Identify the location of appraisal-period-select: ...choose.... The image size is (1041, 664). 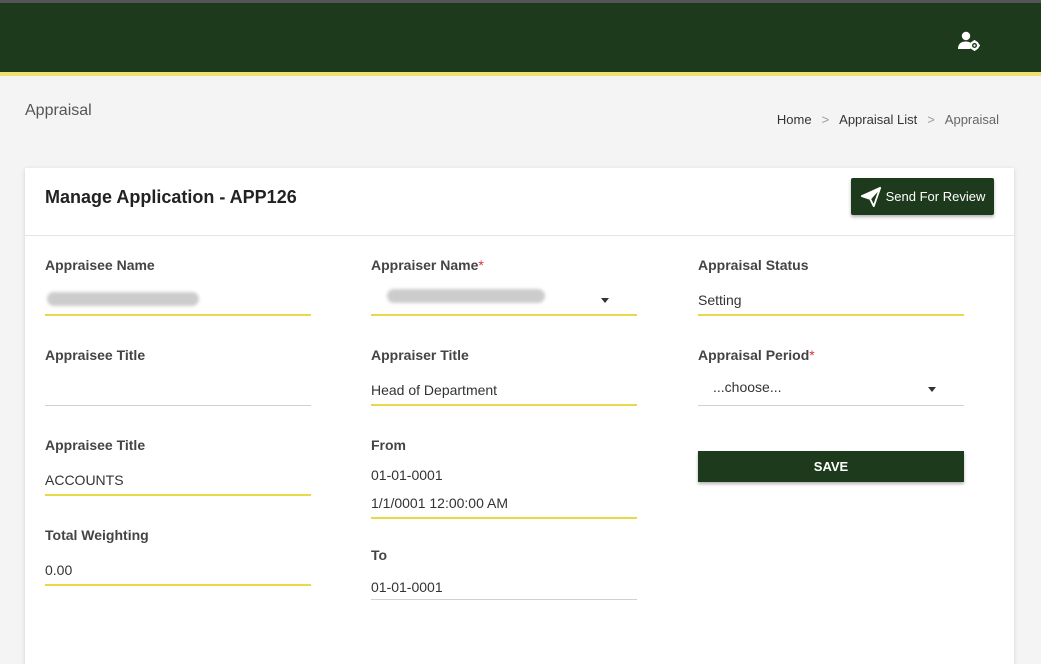
(831, 390).